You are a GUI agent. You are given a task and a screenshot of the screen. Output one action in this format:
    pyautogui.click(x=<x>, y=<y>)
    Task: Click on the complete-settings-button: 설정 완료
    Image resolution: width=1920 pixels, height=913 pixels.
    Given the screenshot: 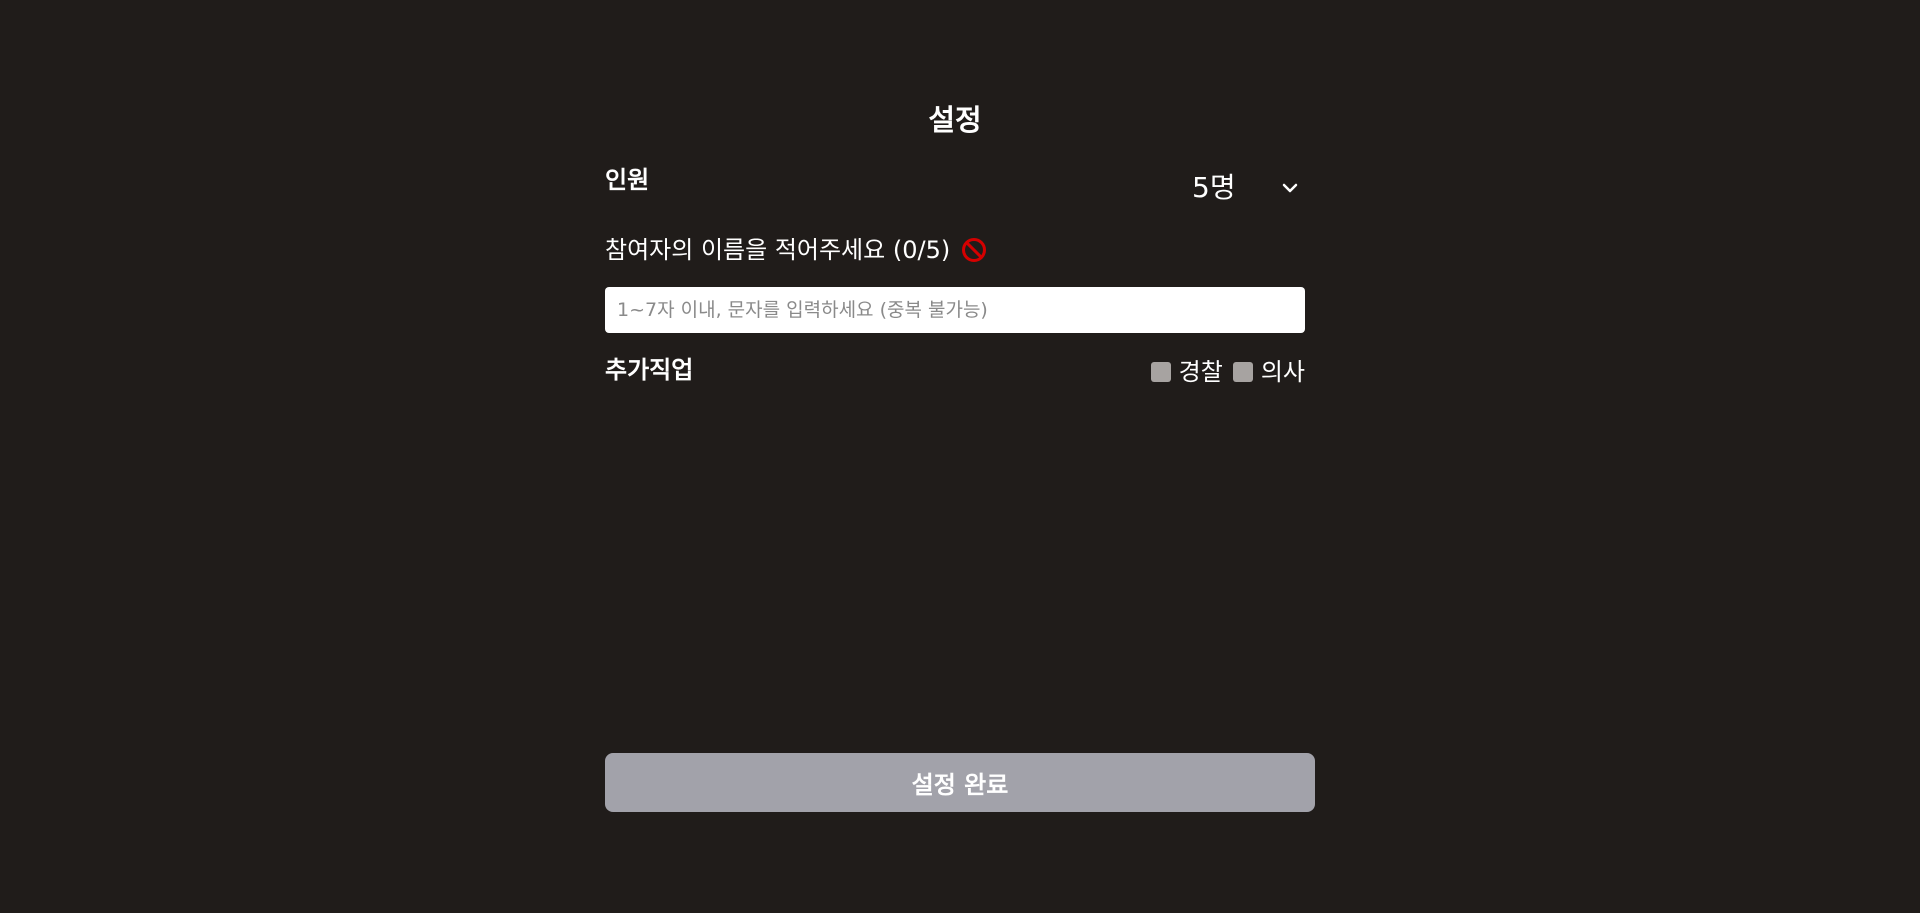 What is the action you would take?
    pyautogui.click(x=960, y=782)
    